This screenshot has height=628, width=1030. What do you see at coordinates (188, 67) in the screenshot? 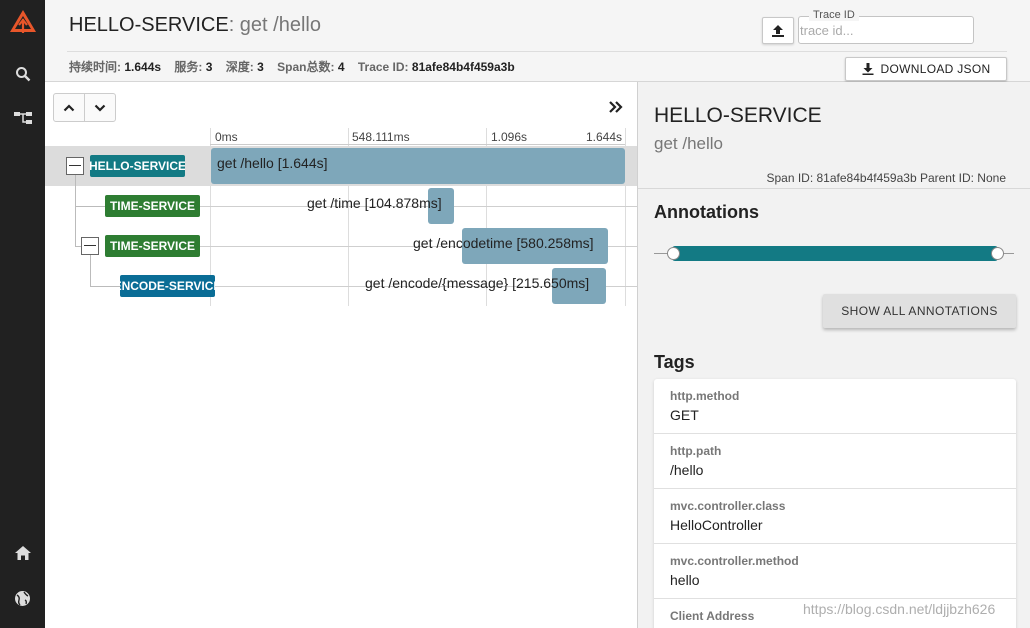
I see `stat-label: 服务:` at bounding box center [188, 67].